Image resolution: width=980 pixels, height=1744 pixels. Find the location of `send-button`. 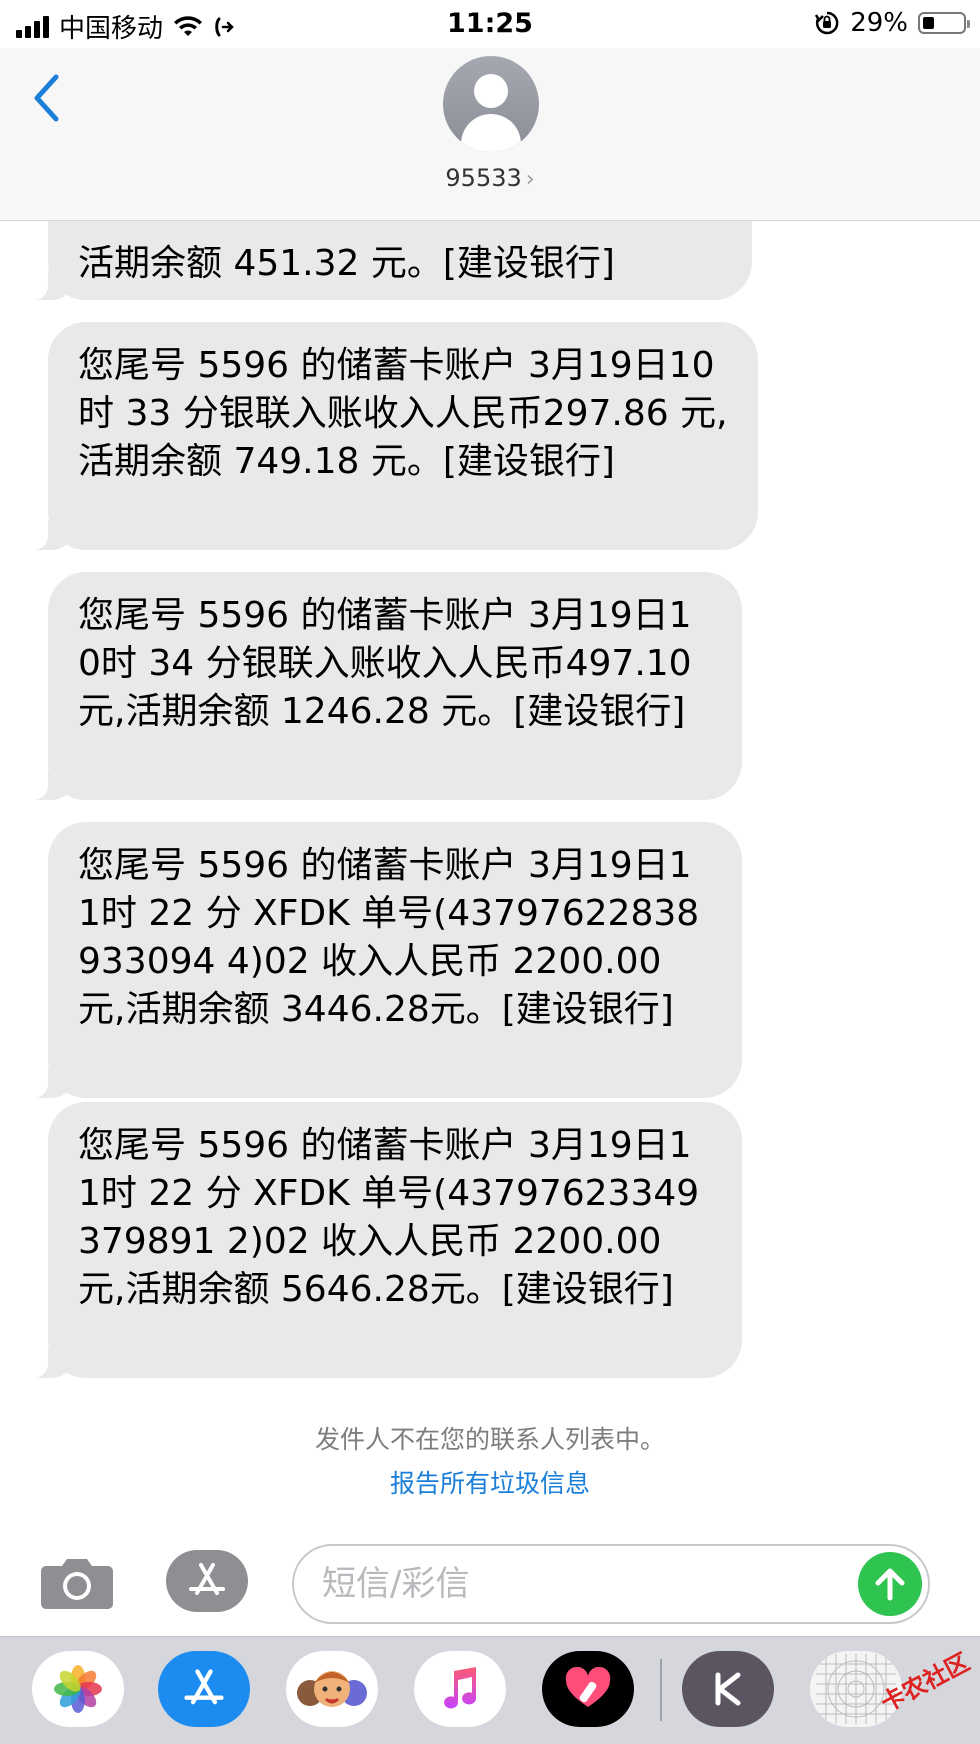

send-button is located at coordinates (890, 1584).